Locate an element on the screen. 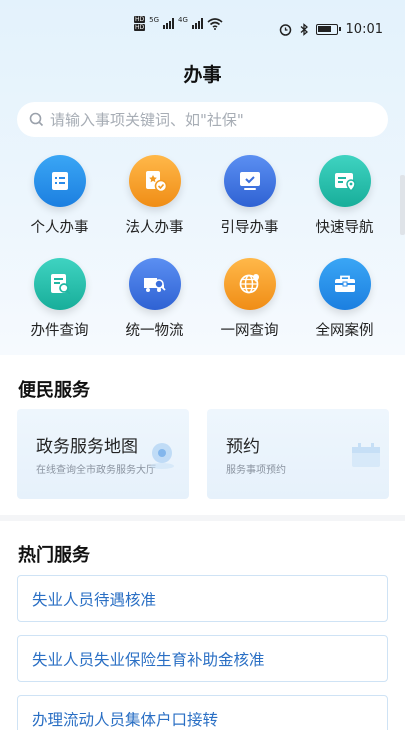 Image resolution: width=405 pixels, height=730 pixels. menu-item-all-cases: 全网案例 is located at coordinates (344, 299).